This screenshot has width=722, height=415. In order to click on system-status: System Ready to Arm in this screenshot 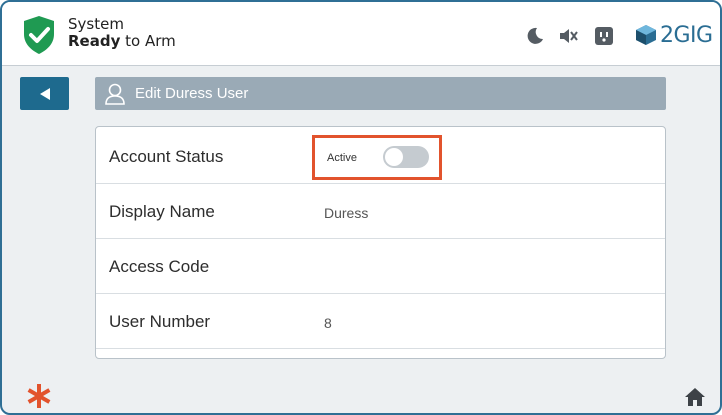, I will do `click(122, 33)`.